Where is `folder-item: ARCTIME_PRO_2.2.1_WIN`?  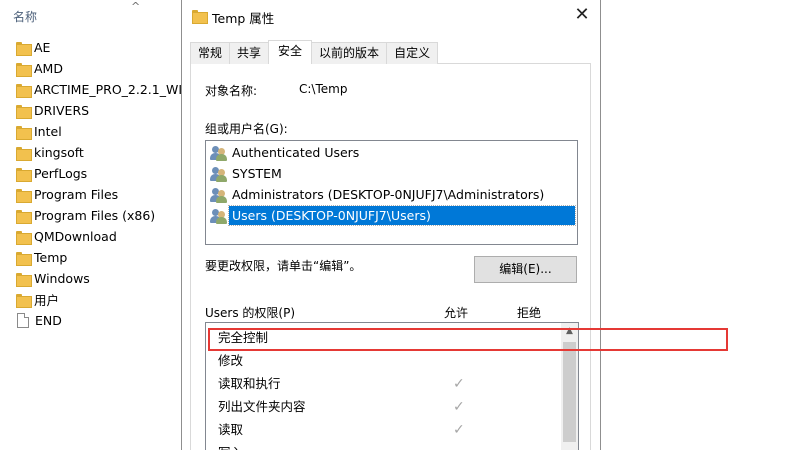 folder-item: ARCTIME_PRO_2.2.1_WIN is located at coordinates (91, 89).